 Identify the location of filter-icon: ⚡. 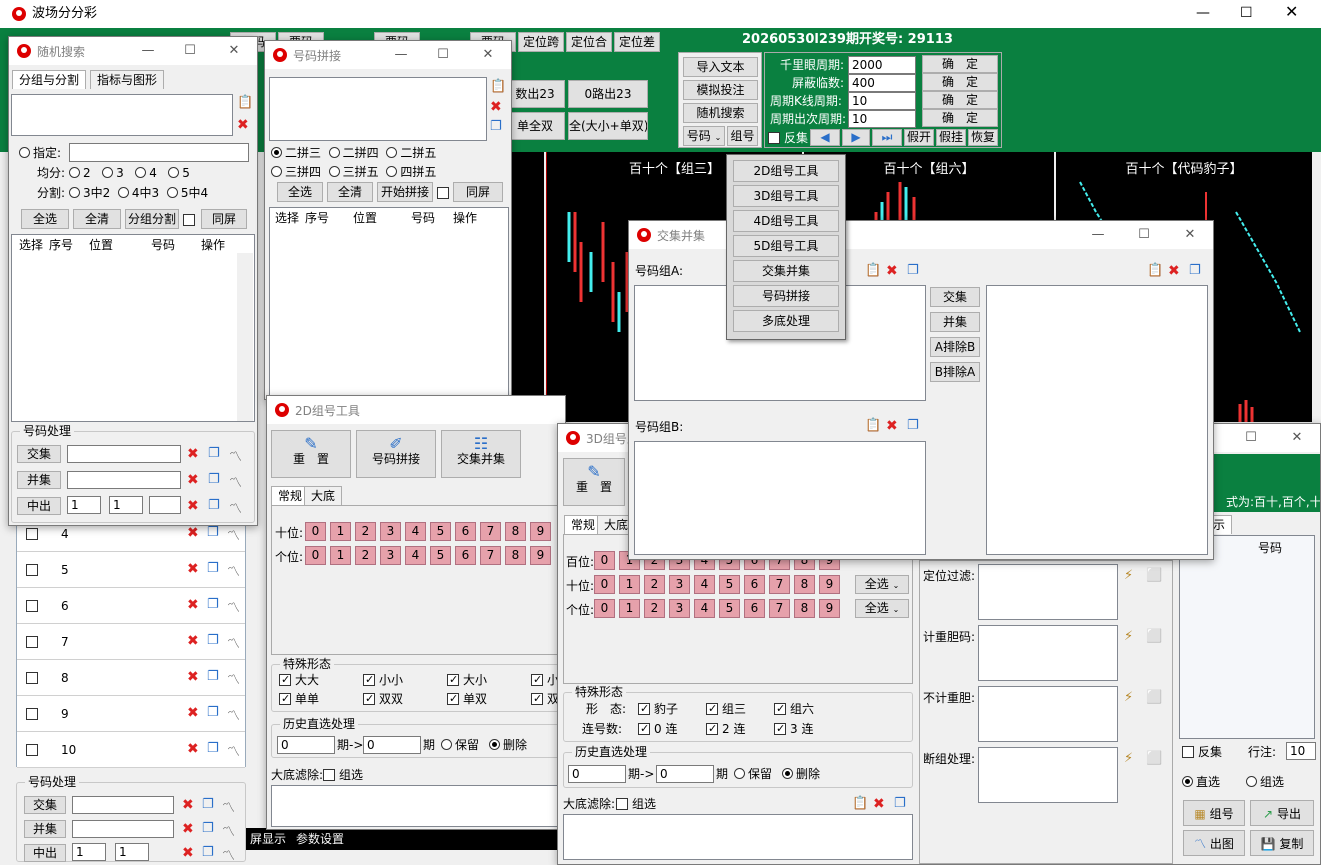
(1128, 636).